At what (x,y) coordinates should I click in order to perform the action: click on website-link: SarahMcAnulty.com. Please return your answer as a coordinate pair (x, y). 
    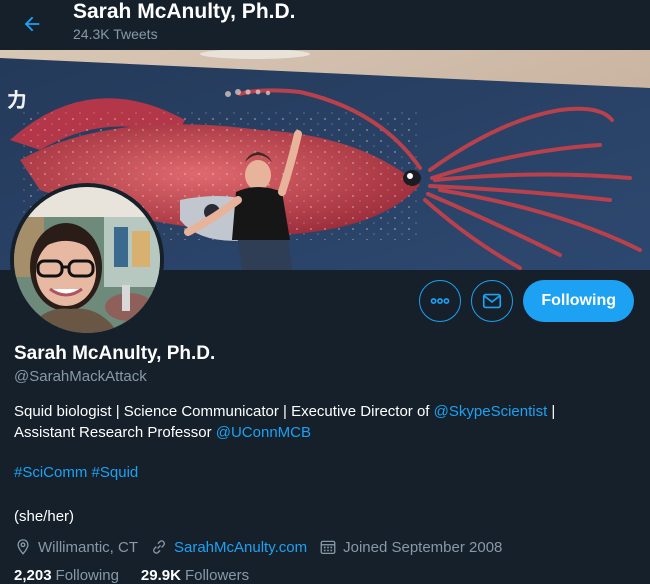
    Looking at the image, I should click on (240, 547).